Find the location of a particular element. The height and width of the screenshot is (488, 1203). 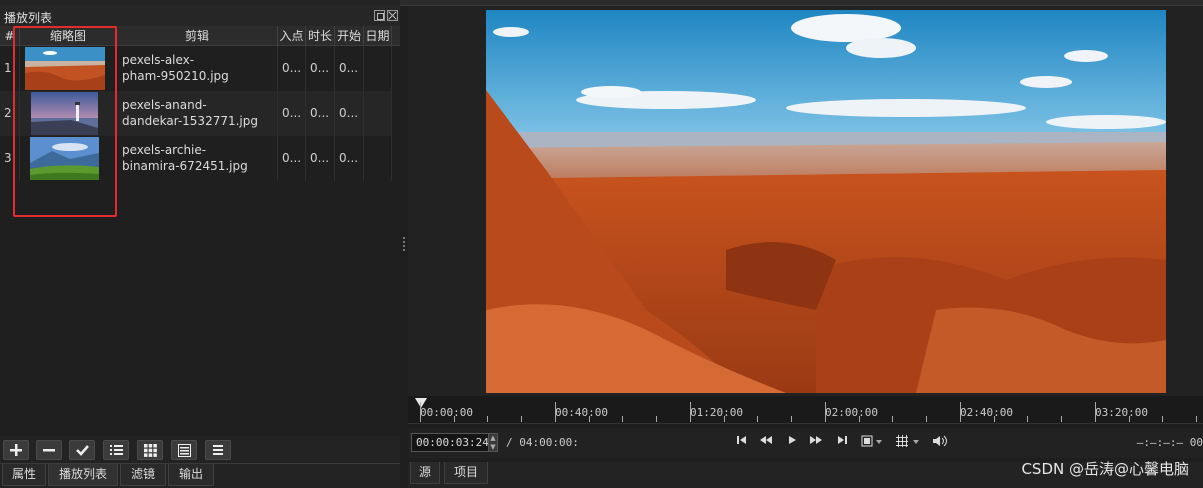

details-view-button is located at coordinates (116, 450).